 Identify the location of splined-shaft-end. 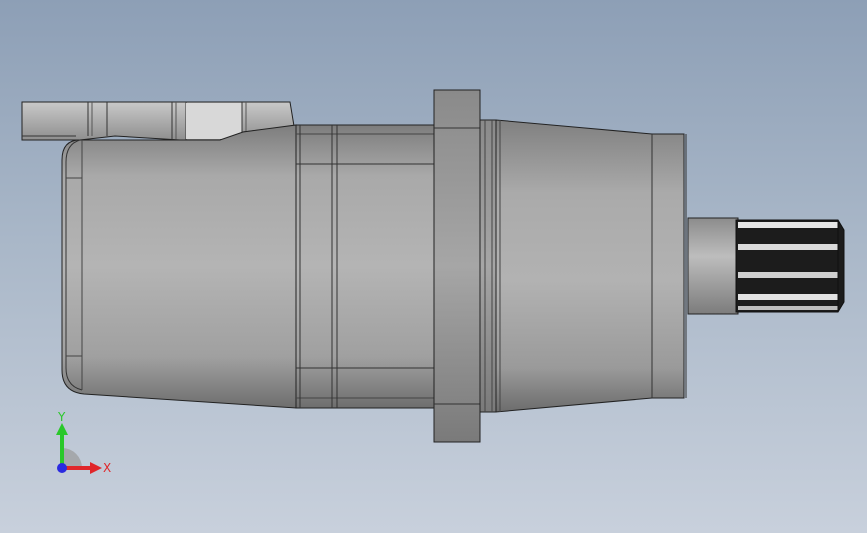
(790, 266).